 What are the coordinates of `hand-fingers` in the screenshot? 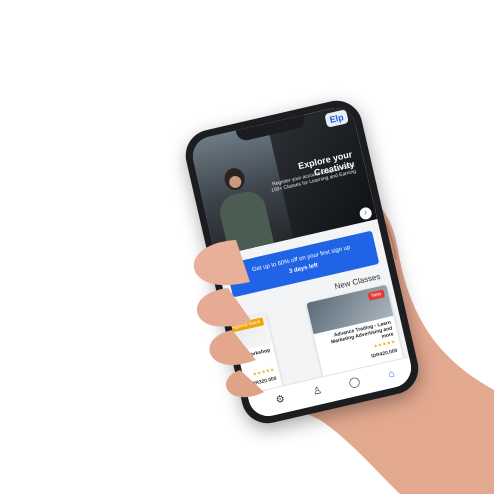 It's located at (228, 319).